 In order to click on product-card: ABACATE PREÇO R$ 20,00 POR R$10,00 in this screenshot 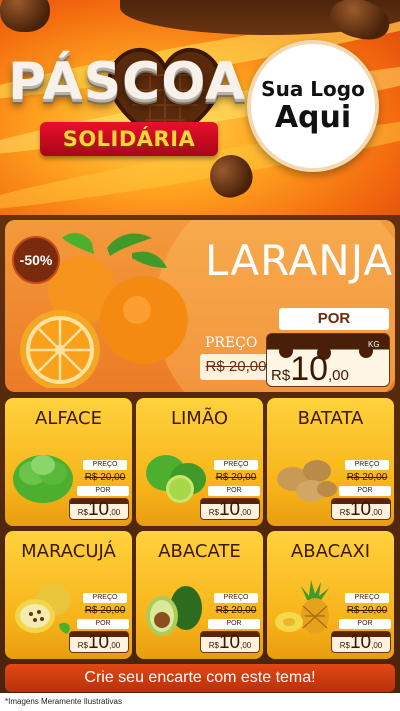, I will do `click(199, 595)`.